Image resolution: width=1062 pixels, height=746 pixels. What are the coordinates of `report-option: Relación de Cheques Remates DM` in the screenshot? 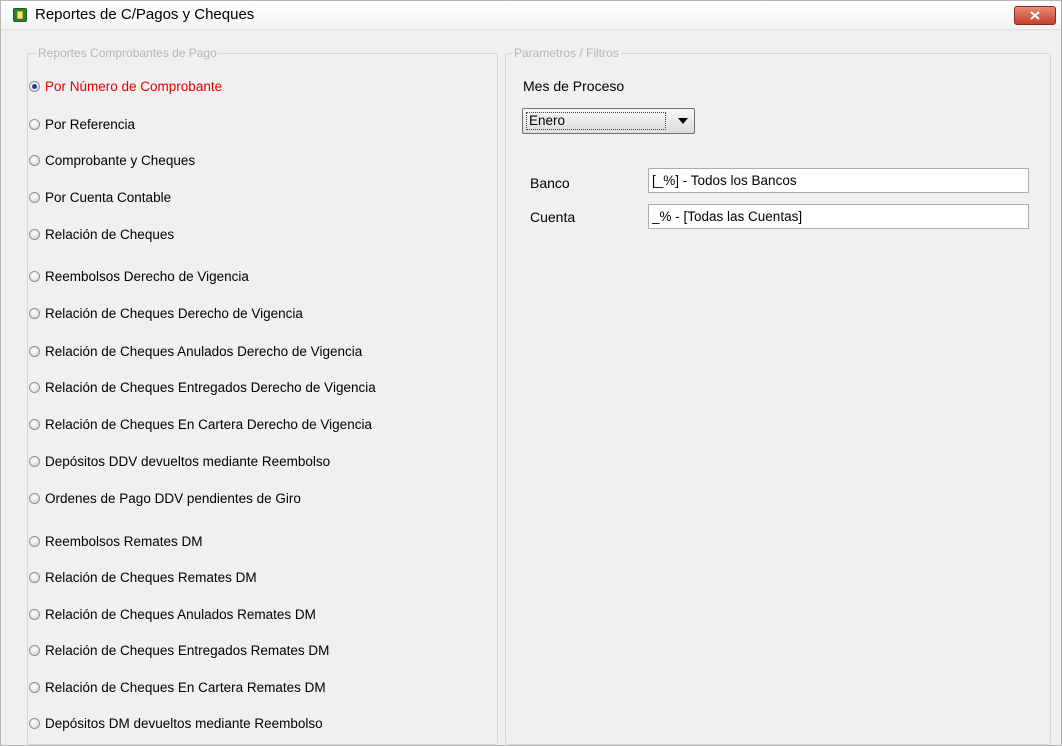 It's located at (143, 577).